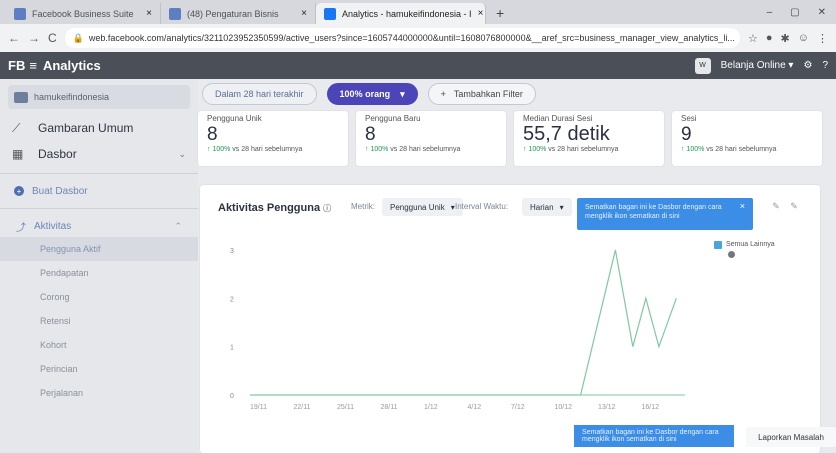  Describe the element at coordinates (702, 65) in the screenshot. I see `page-avatar: W` at that location.